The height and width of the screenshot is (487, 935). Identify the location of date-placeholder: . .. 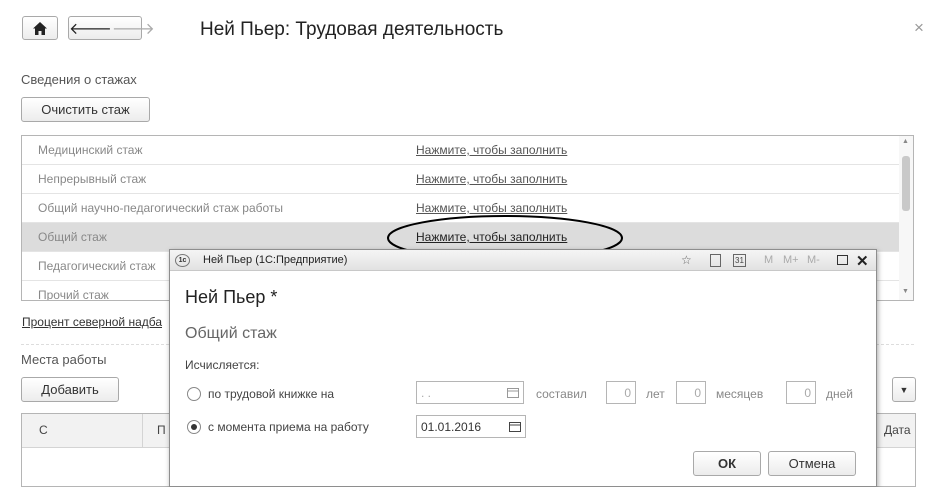
(426, 393).